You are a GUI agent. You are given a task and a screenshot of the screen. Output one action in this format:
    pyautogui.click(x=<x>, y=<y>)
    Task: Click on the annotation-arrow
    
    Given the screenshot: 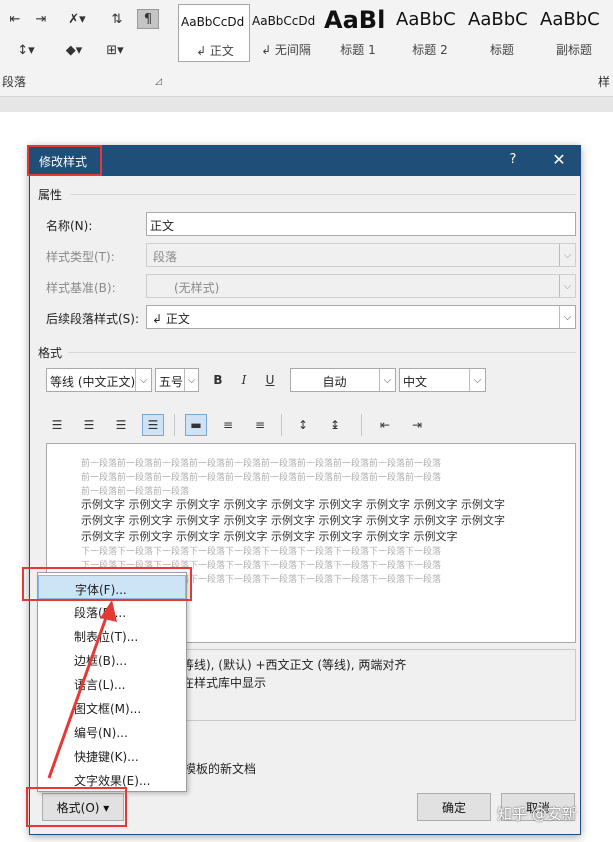 What is the action you would take?
    pyautogui.click(x=82, y=689)
    